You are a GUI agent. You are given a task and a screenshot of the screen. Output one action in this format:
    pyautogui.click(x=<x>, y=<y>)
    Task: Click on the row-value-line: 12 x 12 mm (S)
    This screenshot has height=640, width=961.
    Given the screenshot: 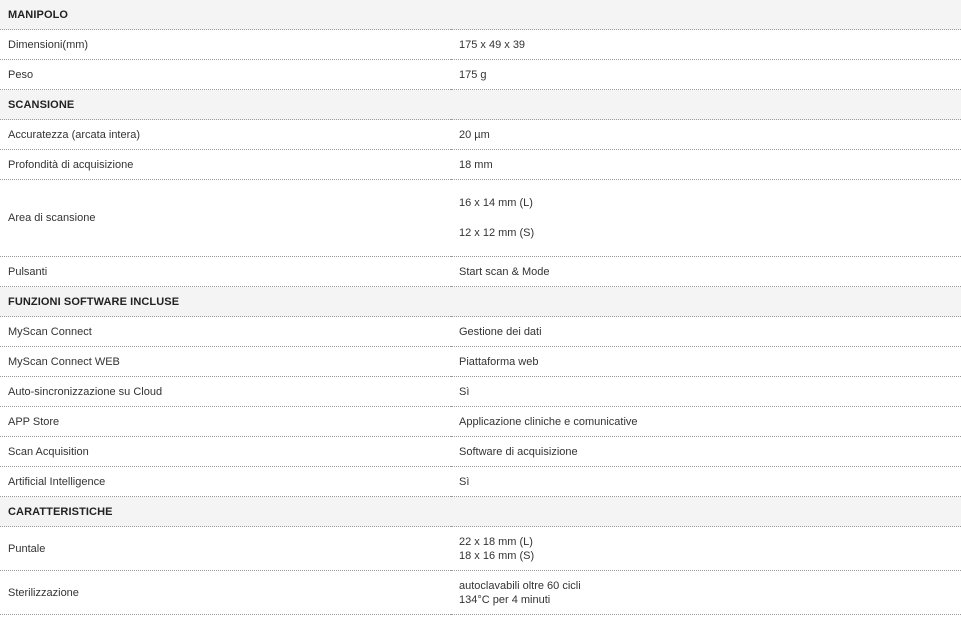 What is the action you would take?
    pyautogui.click(x=497, y=233)
    